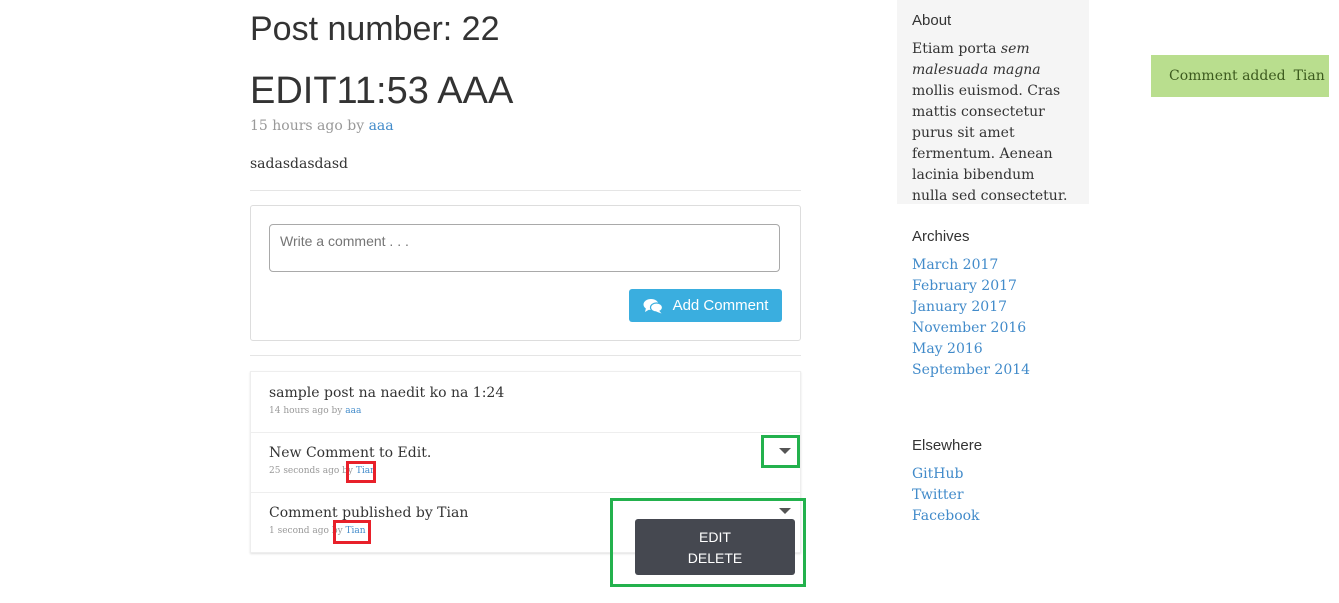  Describe the element at coordinates (369, 513) in the screenshot. I see `comment-text: Comment published by Tian` at that location.